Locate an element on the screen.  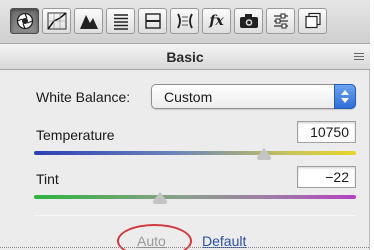
white-balance-dropdown: Custom is located at coordinates (253, 96).